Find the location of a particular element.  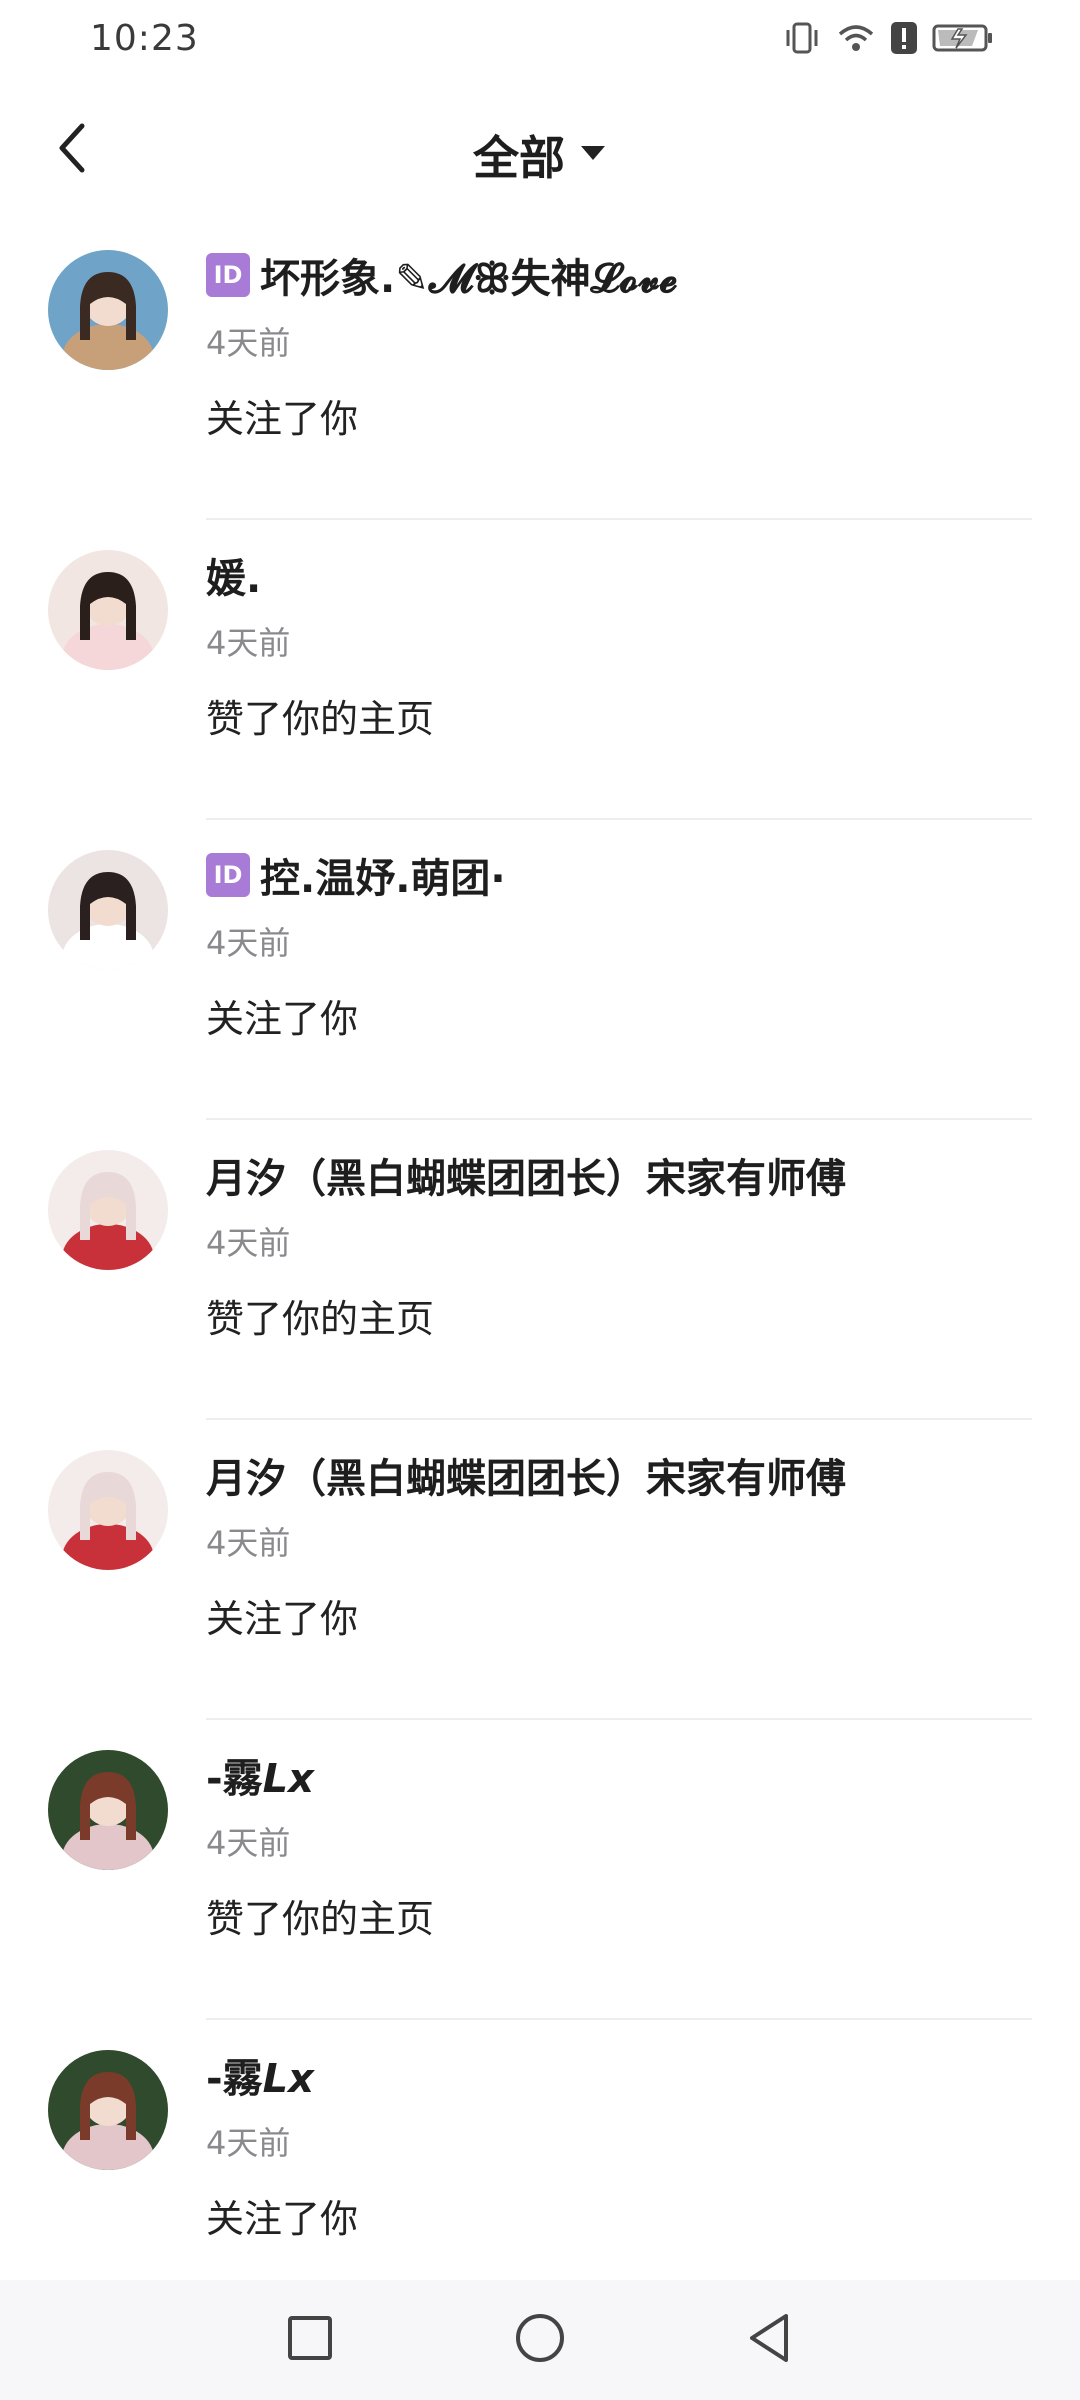

list-item: -霧𝙇𝙭 4天前赞了你的主页 is located at coordinates (540, 1870).